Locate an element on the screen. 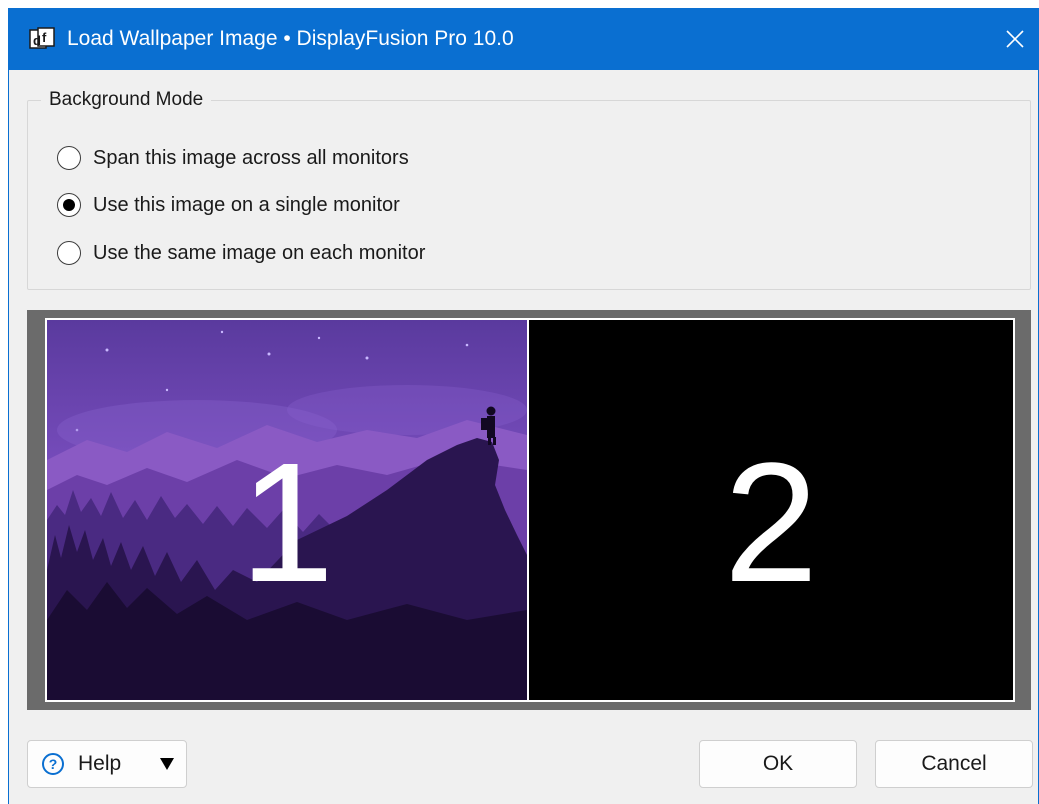 The width and height of the screenshot is (1039, 804). radio-single-monitor: Use this image on a single monitor is located at coordinates (228, 205).